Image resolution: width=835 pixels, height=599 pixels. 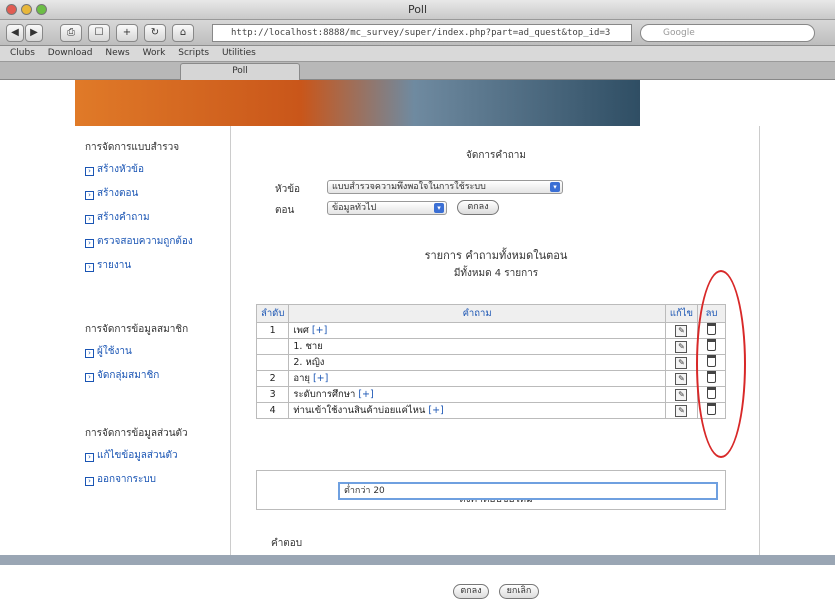 I want to click on row-question: ท่านเข้าใช้งานสินค้าบ่อยแค่ไหน [+], so click(x=477, y=410).